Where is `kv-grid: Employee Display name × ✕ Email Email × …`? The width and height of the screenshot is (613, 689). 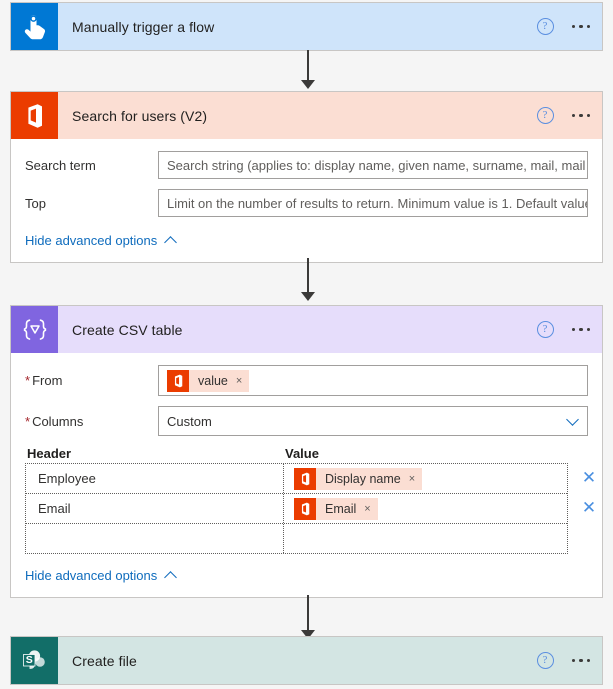
kv-grid: Employee Display name × ✕ Email Email × … is located at coordinates (310, 508).